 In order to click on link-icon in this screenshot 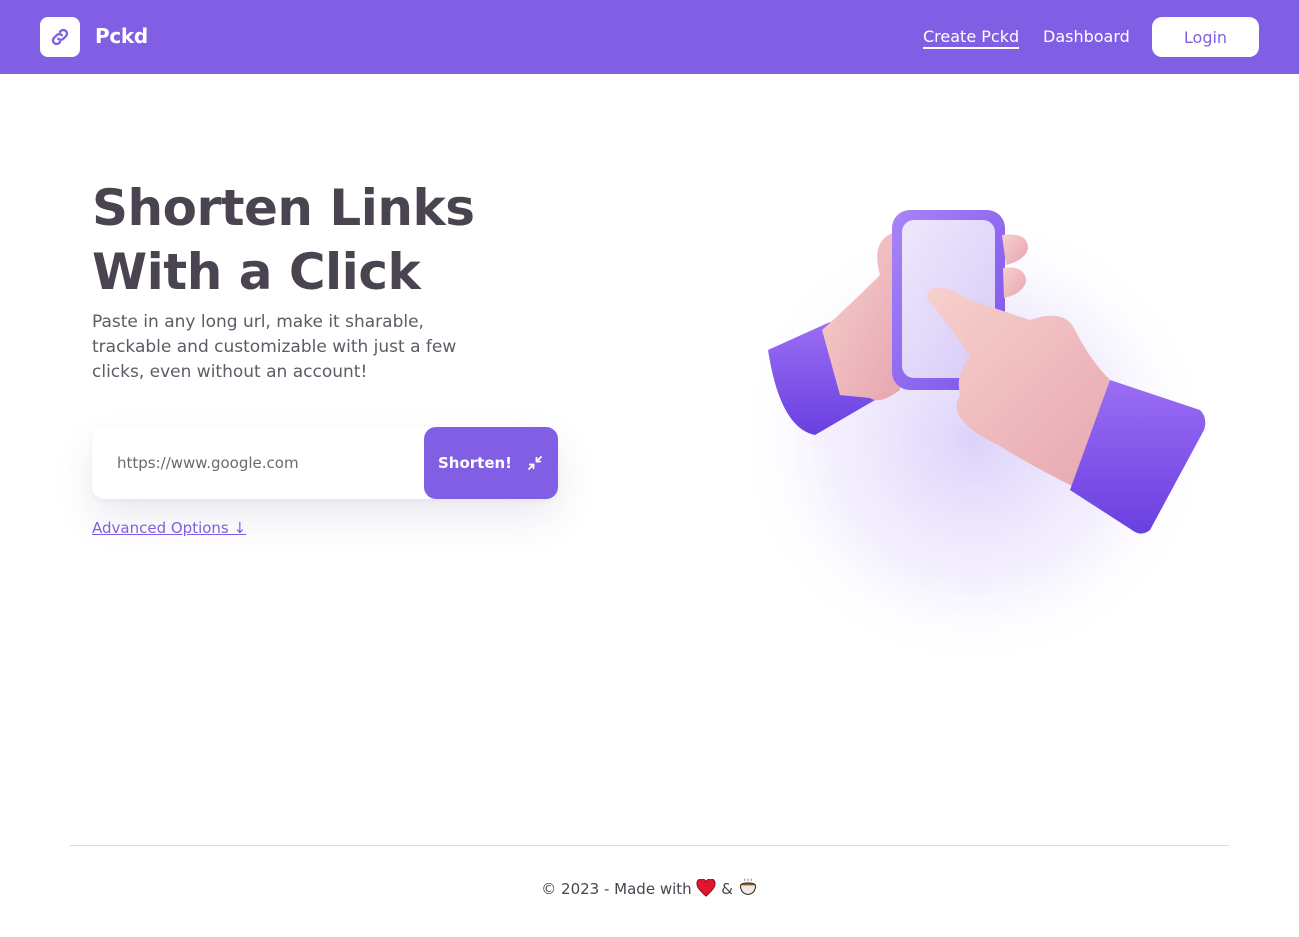, I will do `click(60, 37)`.